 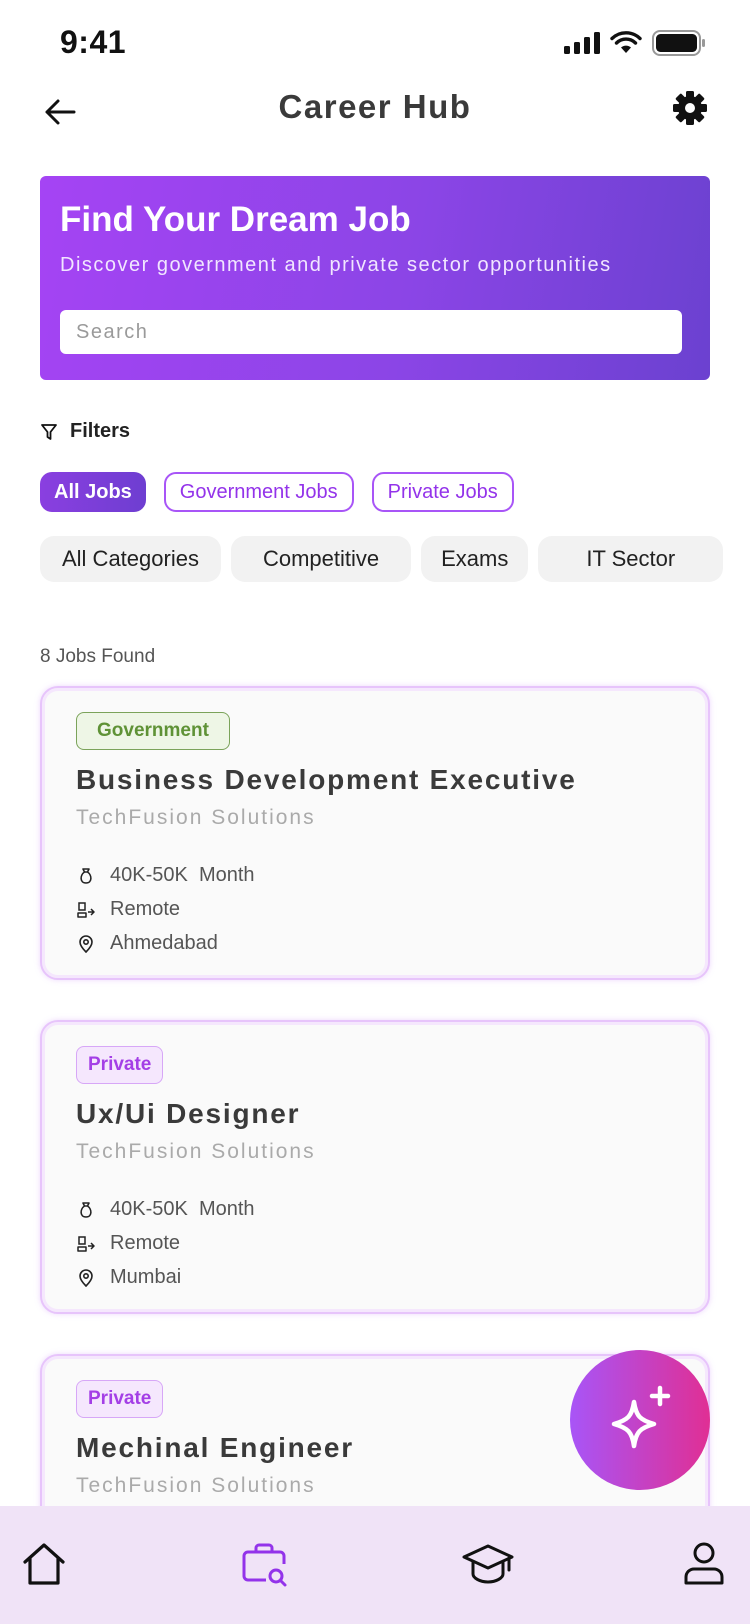 I want to click on search-input, so click(x=371, y=332).